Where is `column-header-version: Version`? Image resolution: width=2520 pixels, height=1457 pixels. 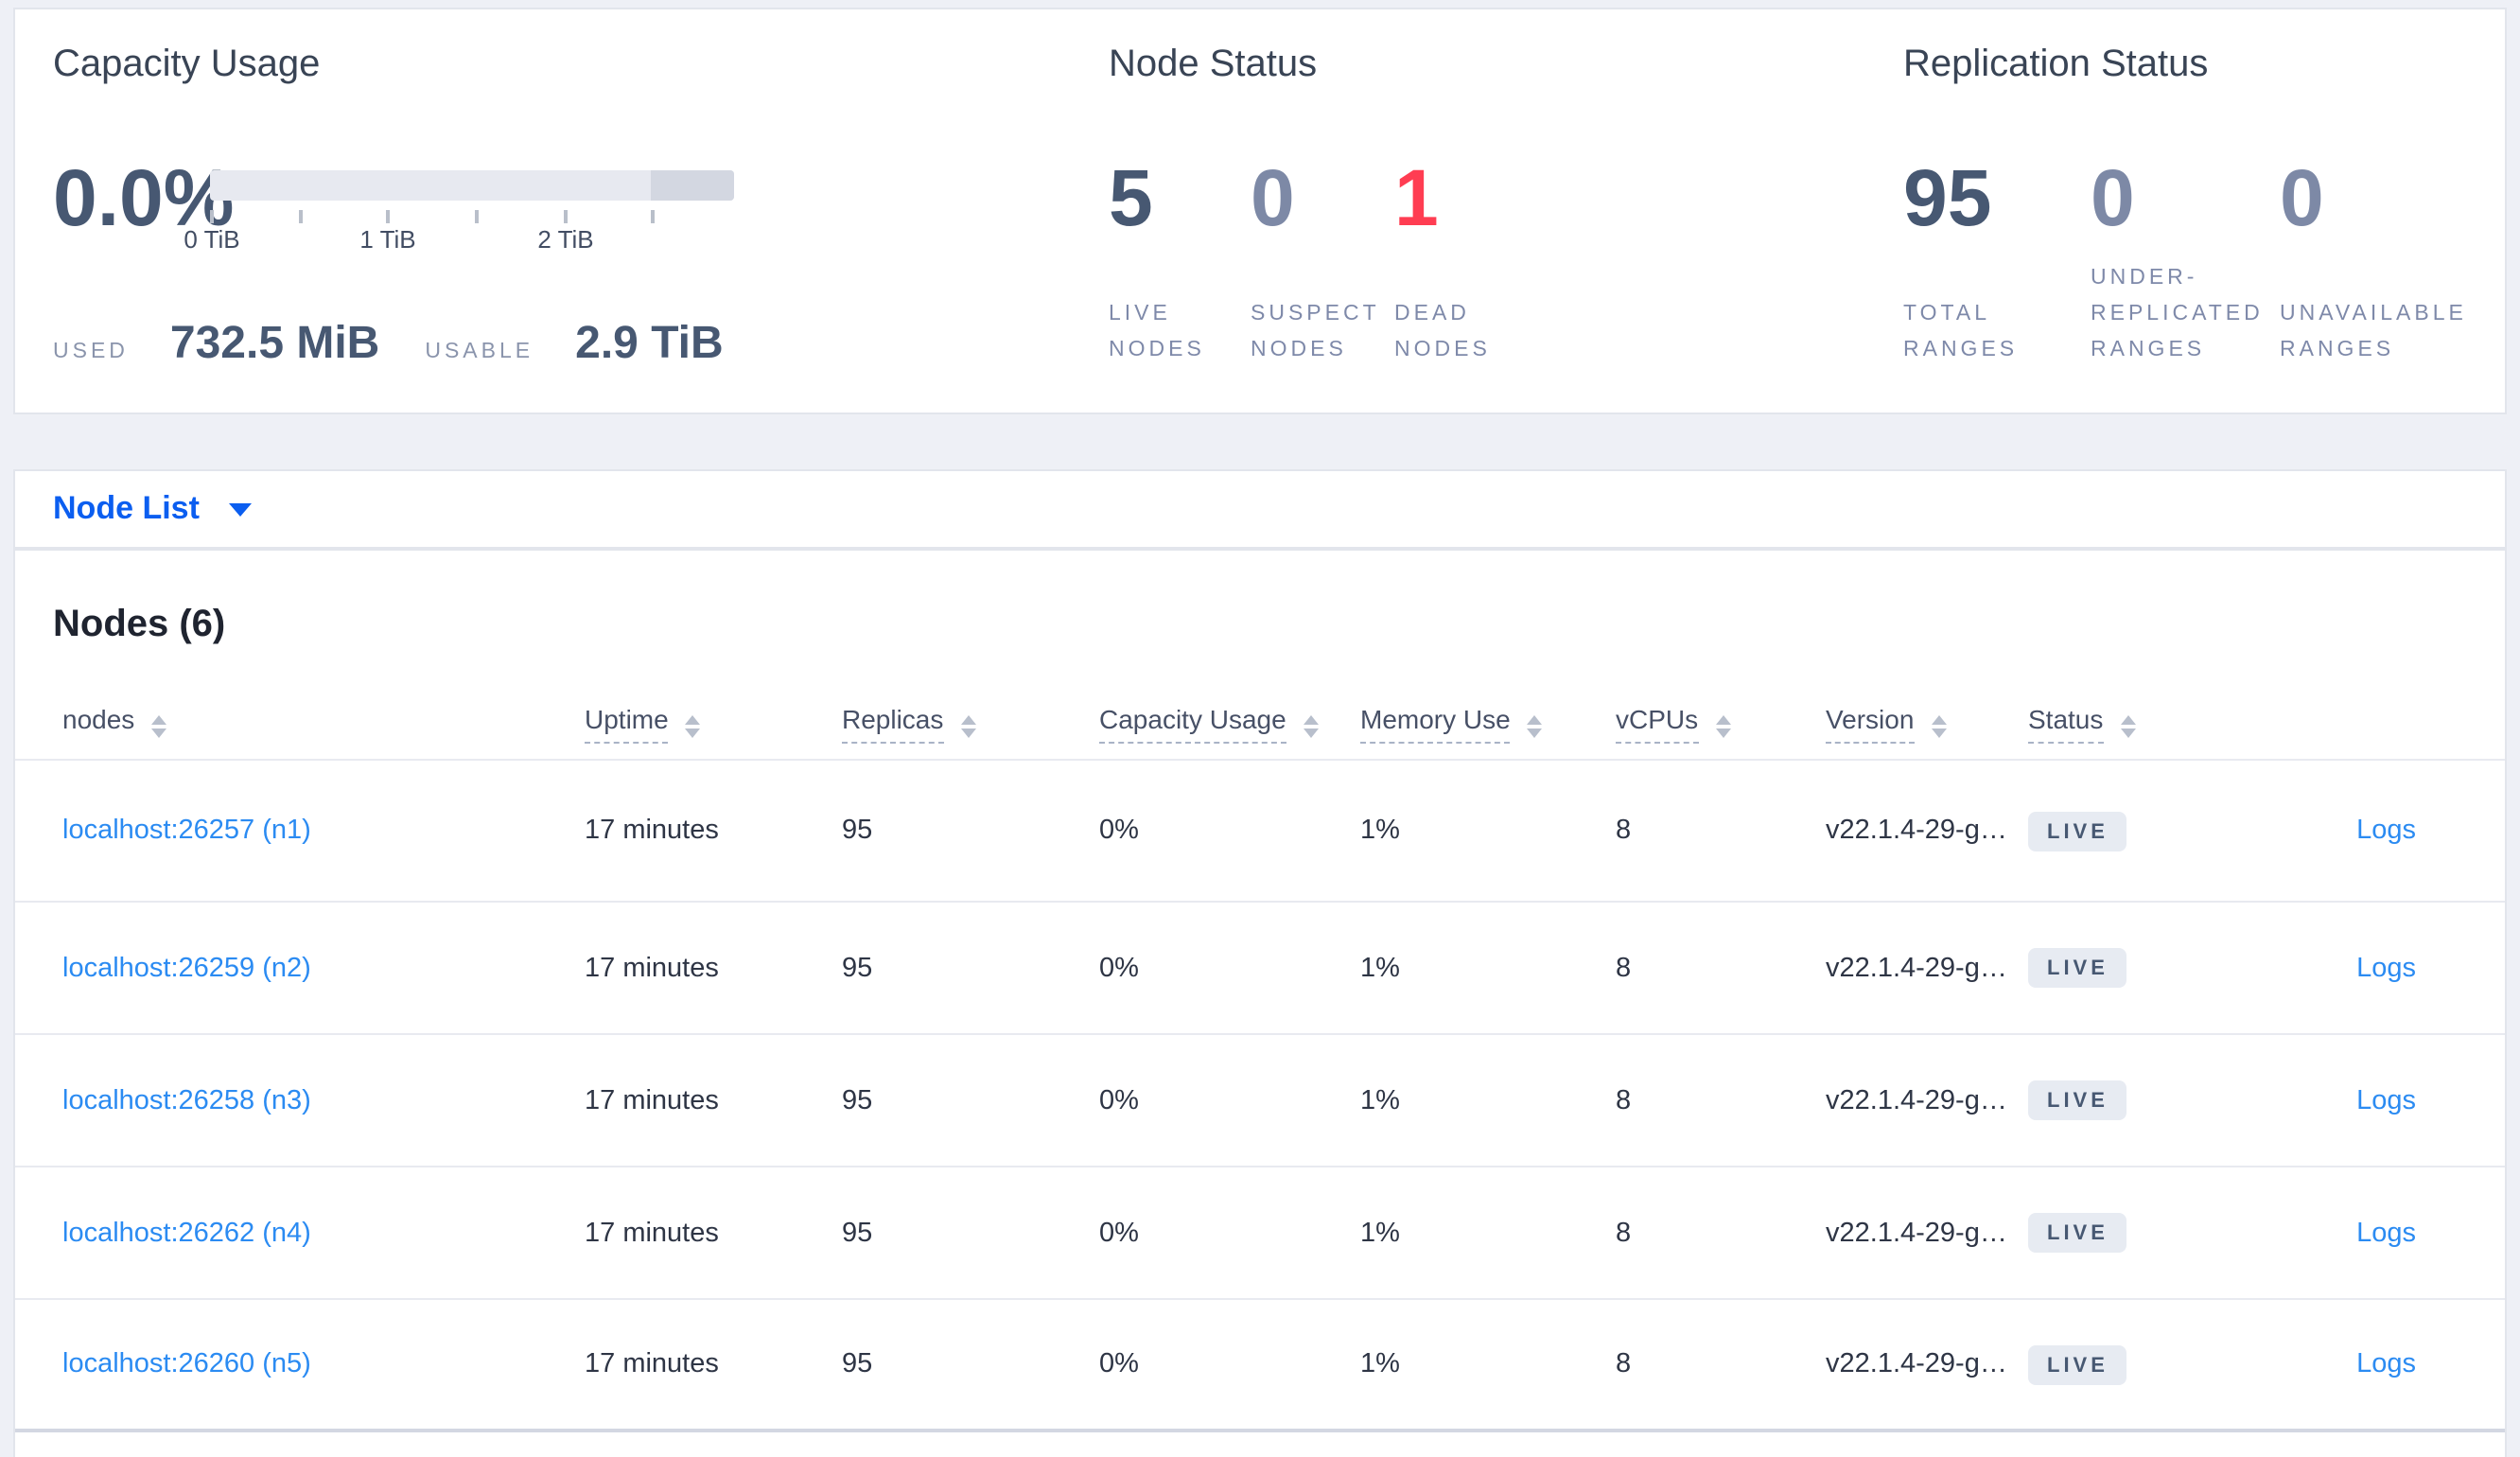
column-header-version: Version is located at coordinates (1927, 723).